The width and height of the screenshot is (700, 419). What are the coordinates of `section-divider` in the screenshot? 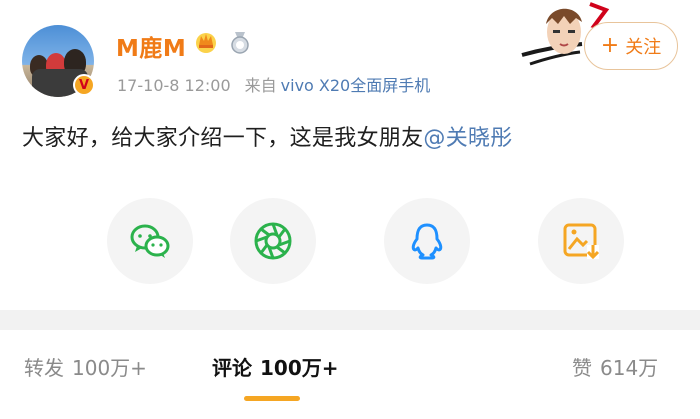 It's located at (350, 320).